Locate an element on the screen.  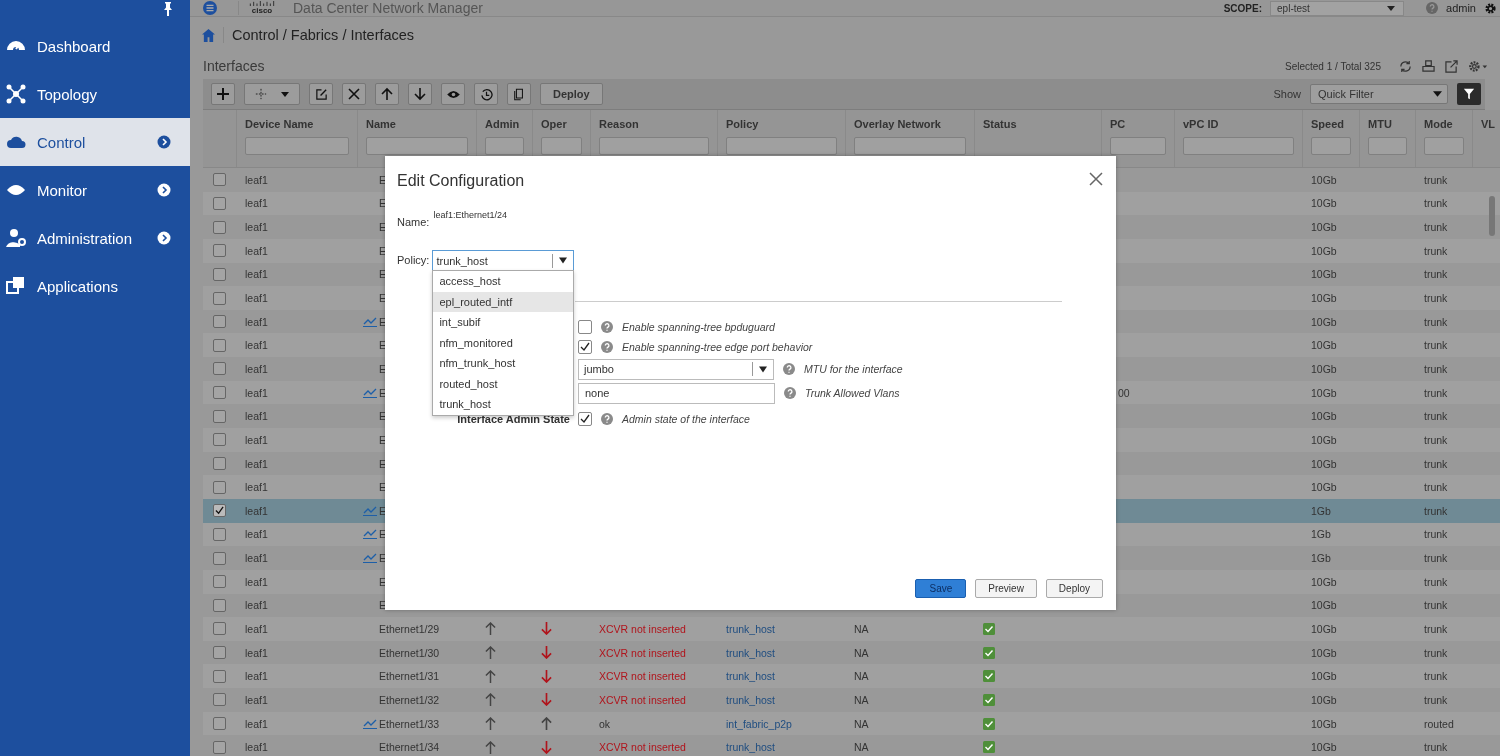
column-header: PC is located at coordinates (1138, 124).